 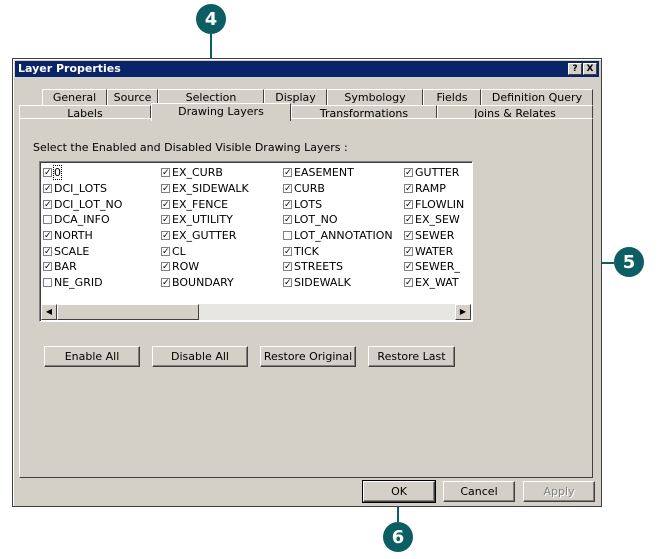 I want to click on layer-item: ✓ BOUNDARY, so click(x=205, y=283).